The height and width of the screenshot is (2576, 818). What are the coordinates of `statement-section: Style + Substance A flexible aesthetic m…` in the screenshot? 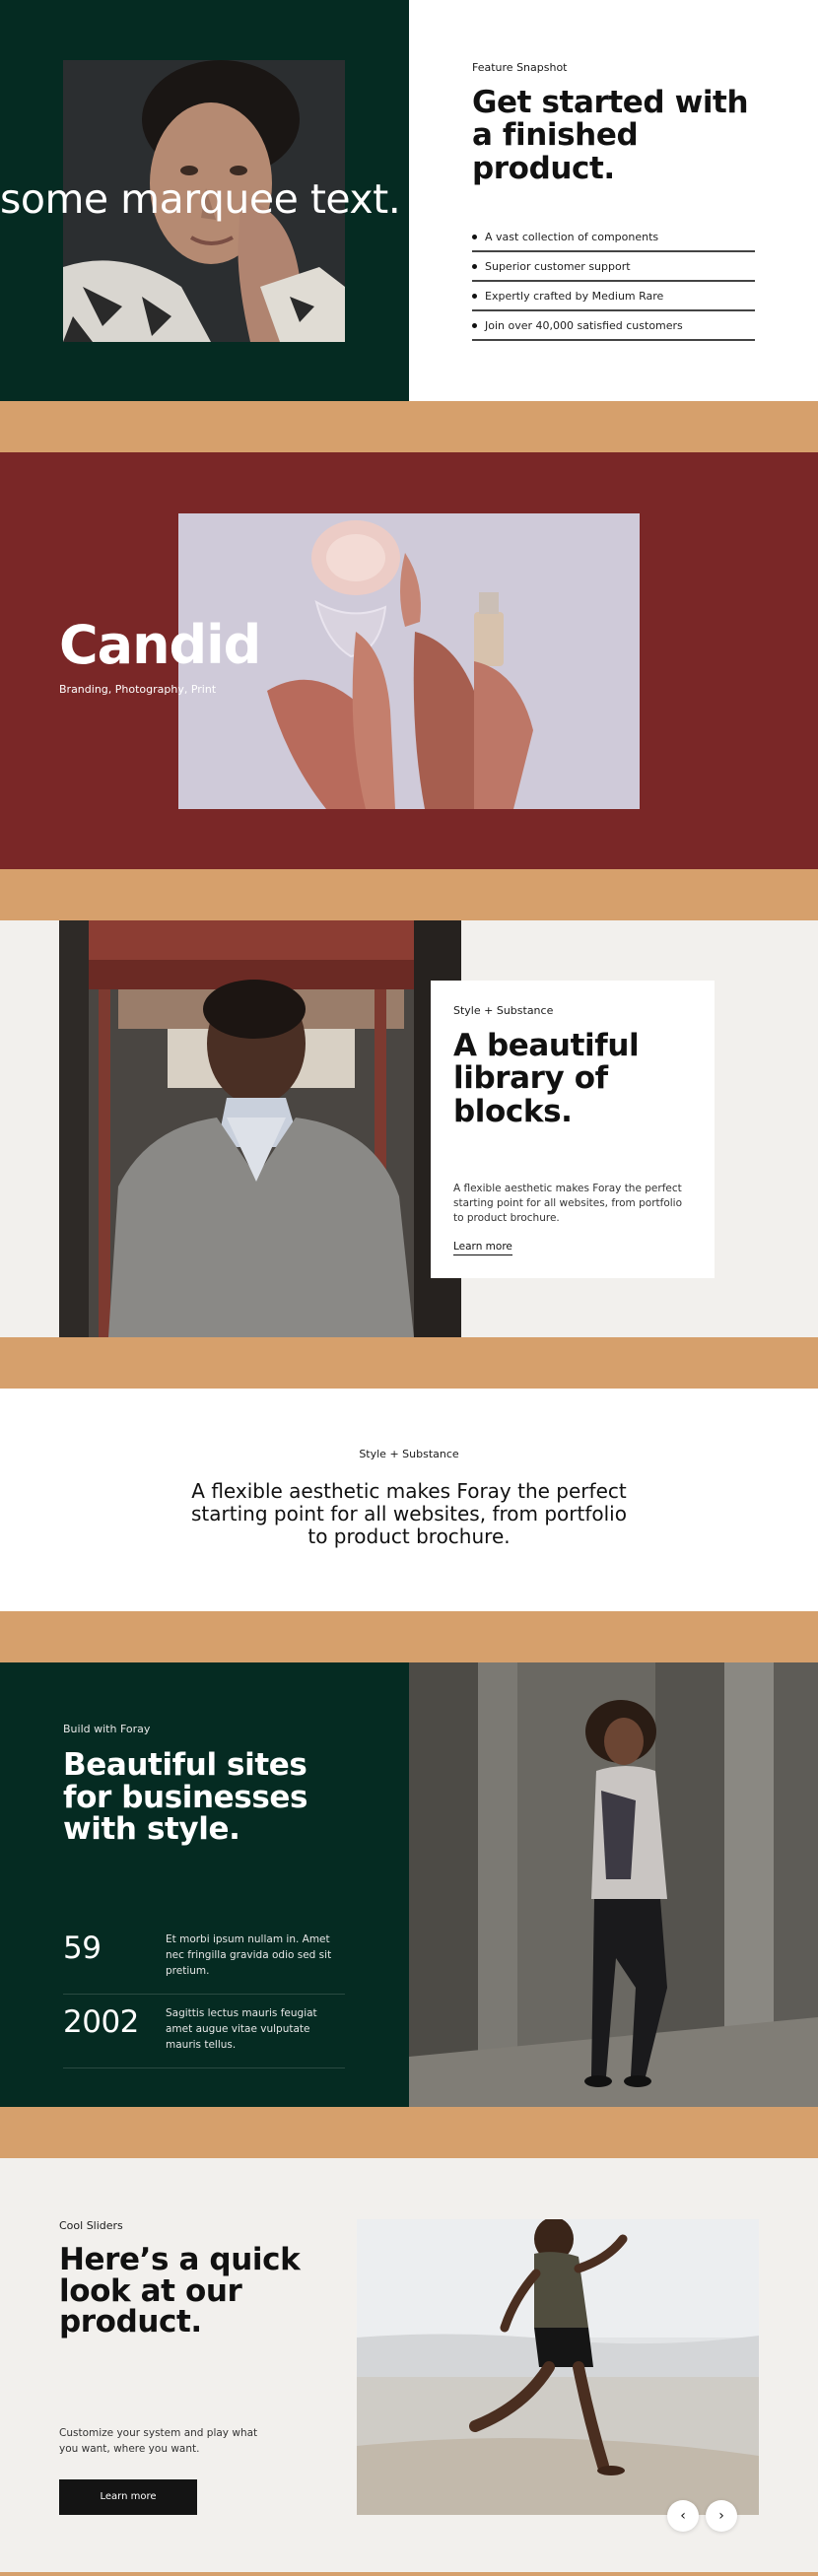 It's located at (409, 1500).